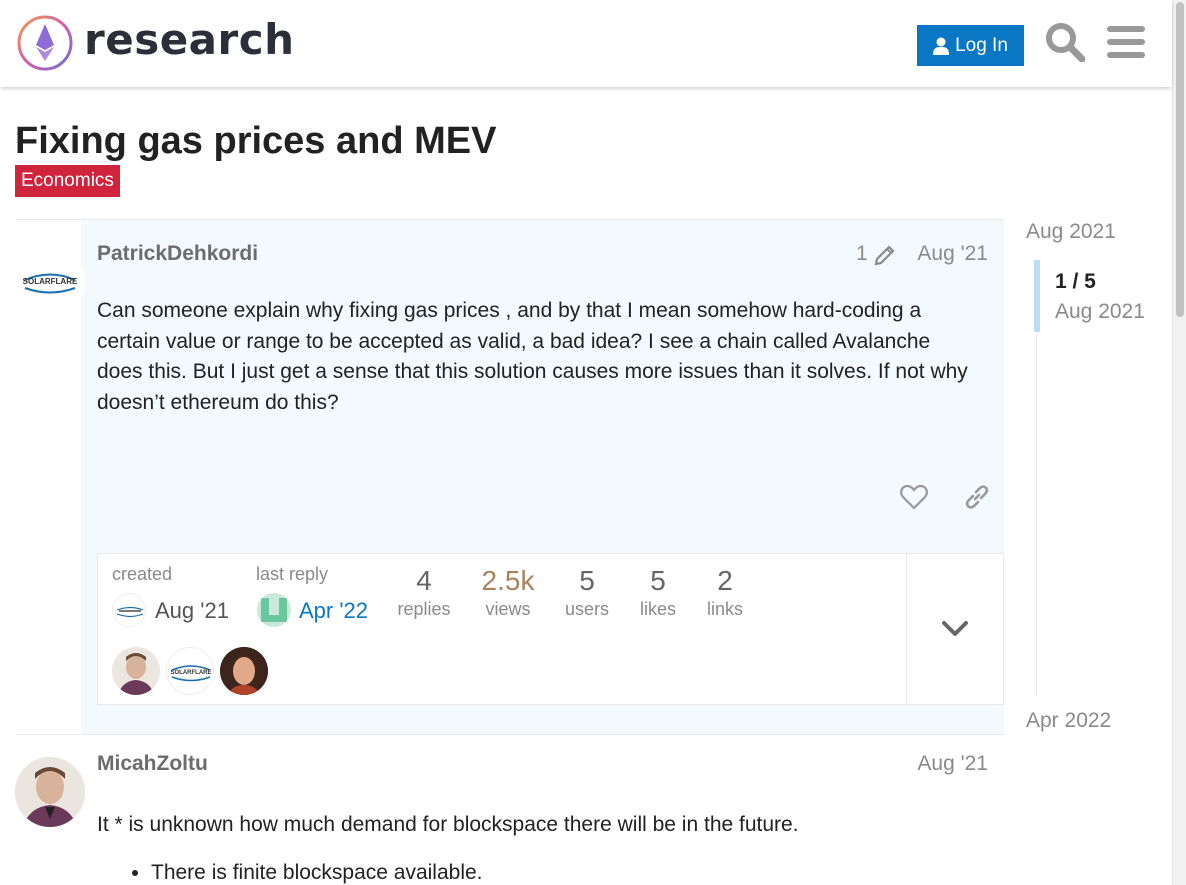 The image size is (1186, 885). What do you see at coordinates (1037, 296) in the screenshot?
I see `timeline-scroll-handle` at bounding box center [1037, 296].